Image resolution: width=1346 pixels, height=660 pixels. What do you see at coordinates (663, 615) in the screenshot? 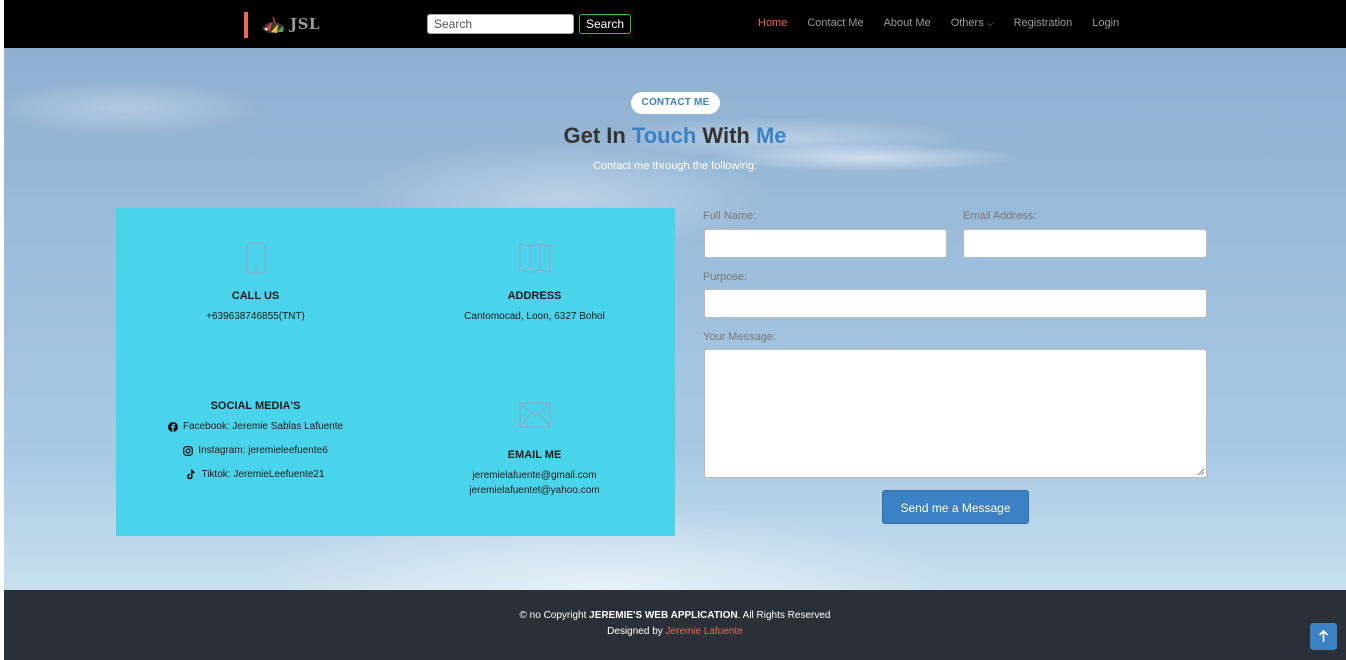
I see `copyright-brand: JEREMIE'S WEB APPLICATION` at bounding box center [663, 615].